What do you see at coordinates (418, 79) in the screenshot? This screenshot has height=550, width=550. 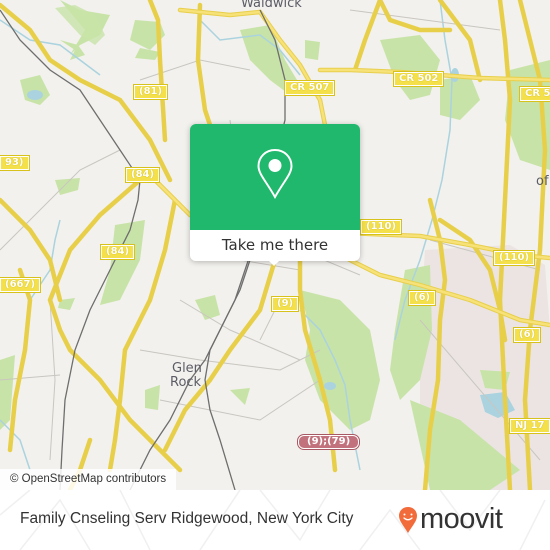 I see `road-shield-cr502: CR 502` at bounding box center [418, 79].